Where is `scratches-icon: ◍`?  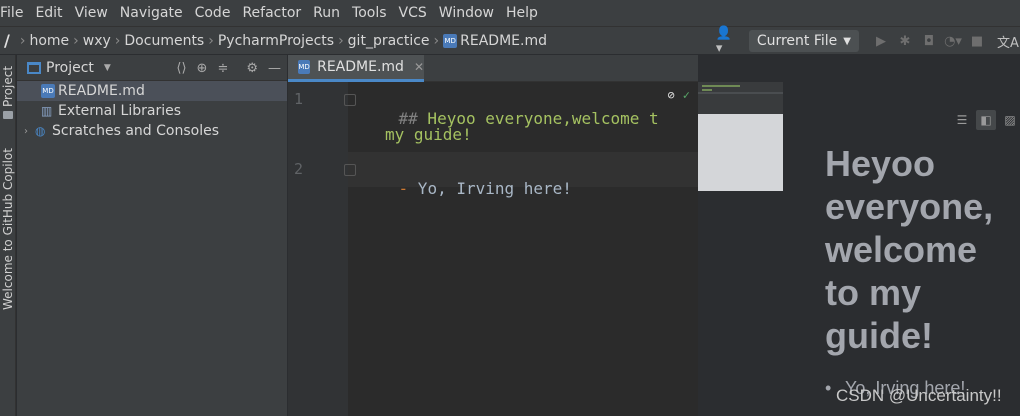
scratches-icon: ◍ is located at coordinates (40, 131).